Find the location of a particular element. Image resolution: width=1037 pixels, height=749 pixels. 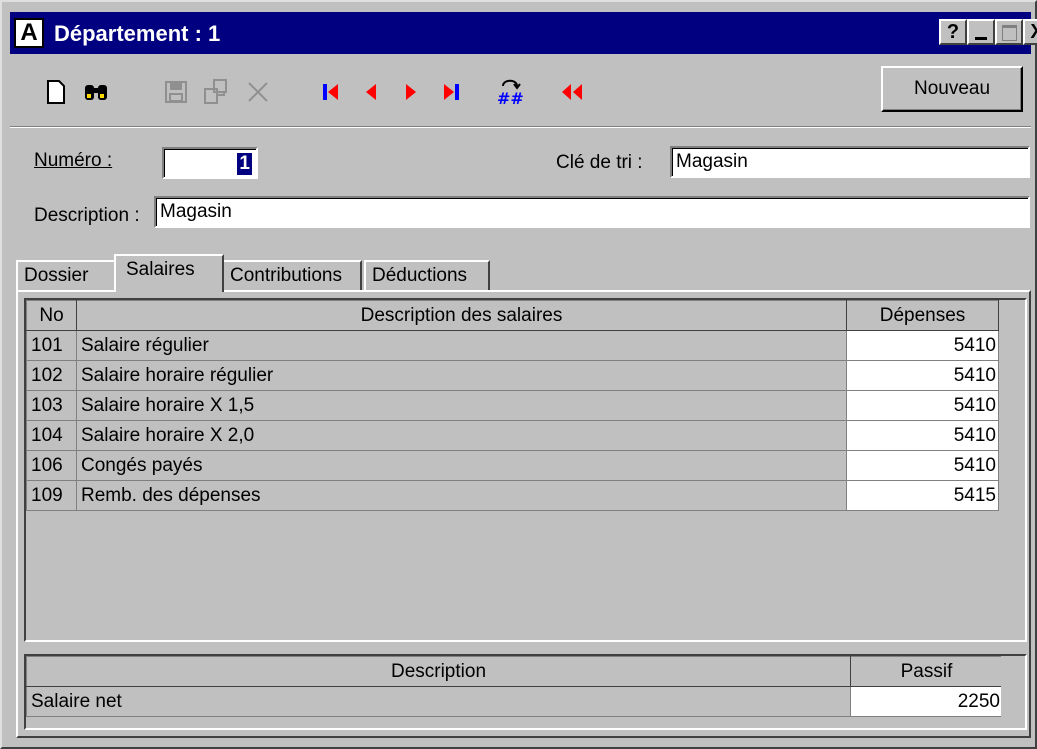

table-row: Salaire net 2250 is located at coordinates (514, 701).